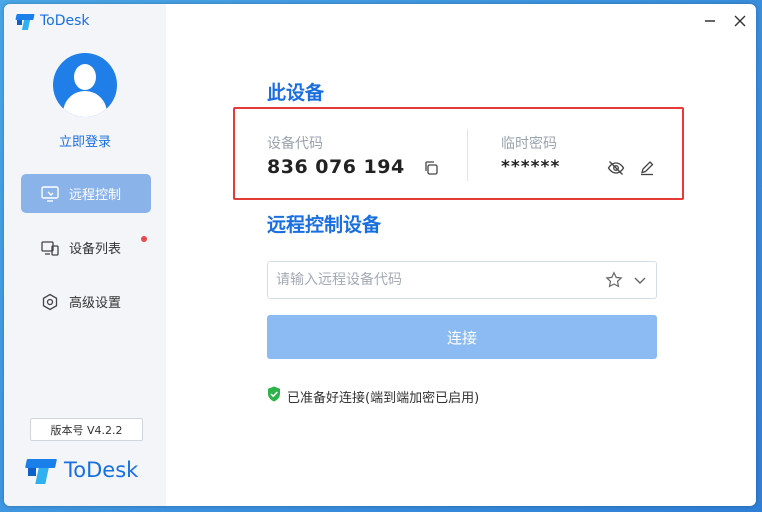  Describe the element at coordinates (95, 303) in the screenshot. I see `sidebar-item-label: 高级设置` at that location.